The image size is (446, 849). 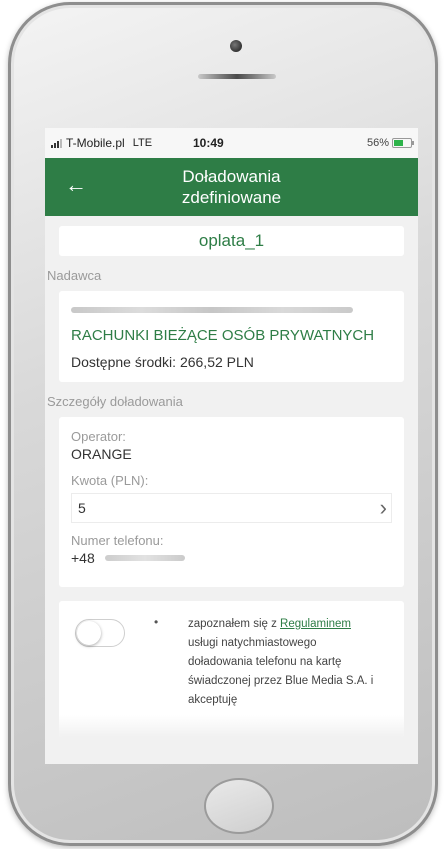 What do you see at coordinates (223, 335) in the screenshot?
I see `account-name: RACHUNKI BIEŻĄCE OSÓB PRYWATNYCH` at bounding box center [223, 335].